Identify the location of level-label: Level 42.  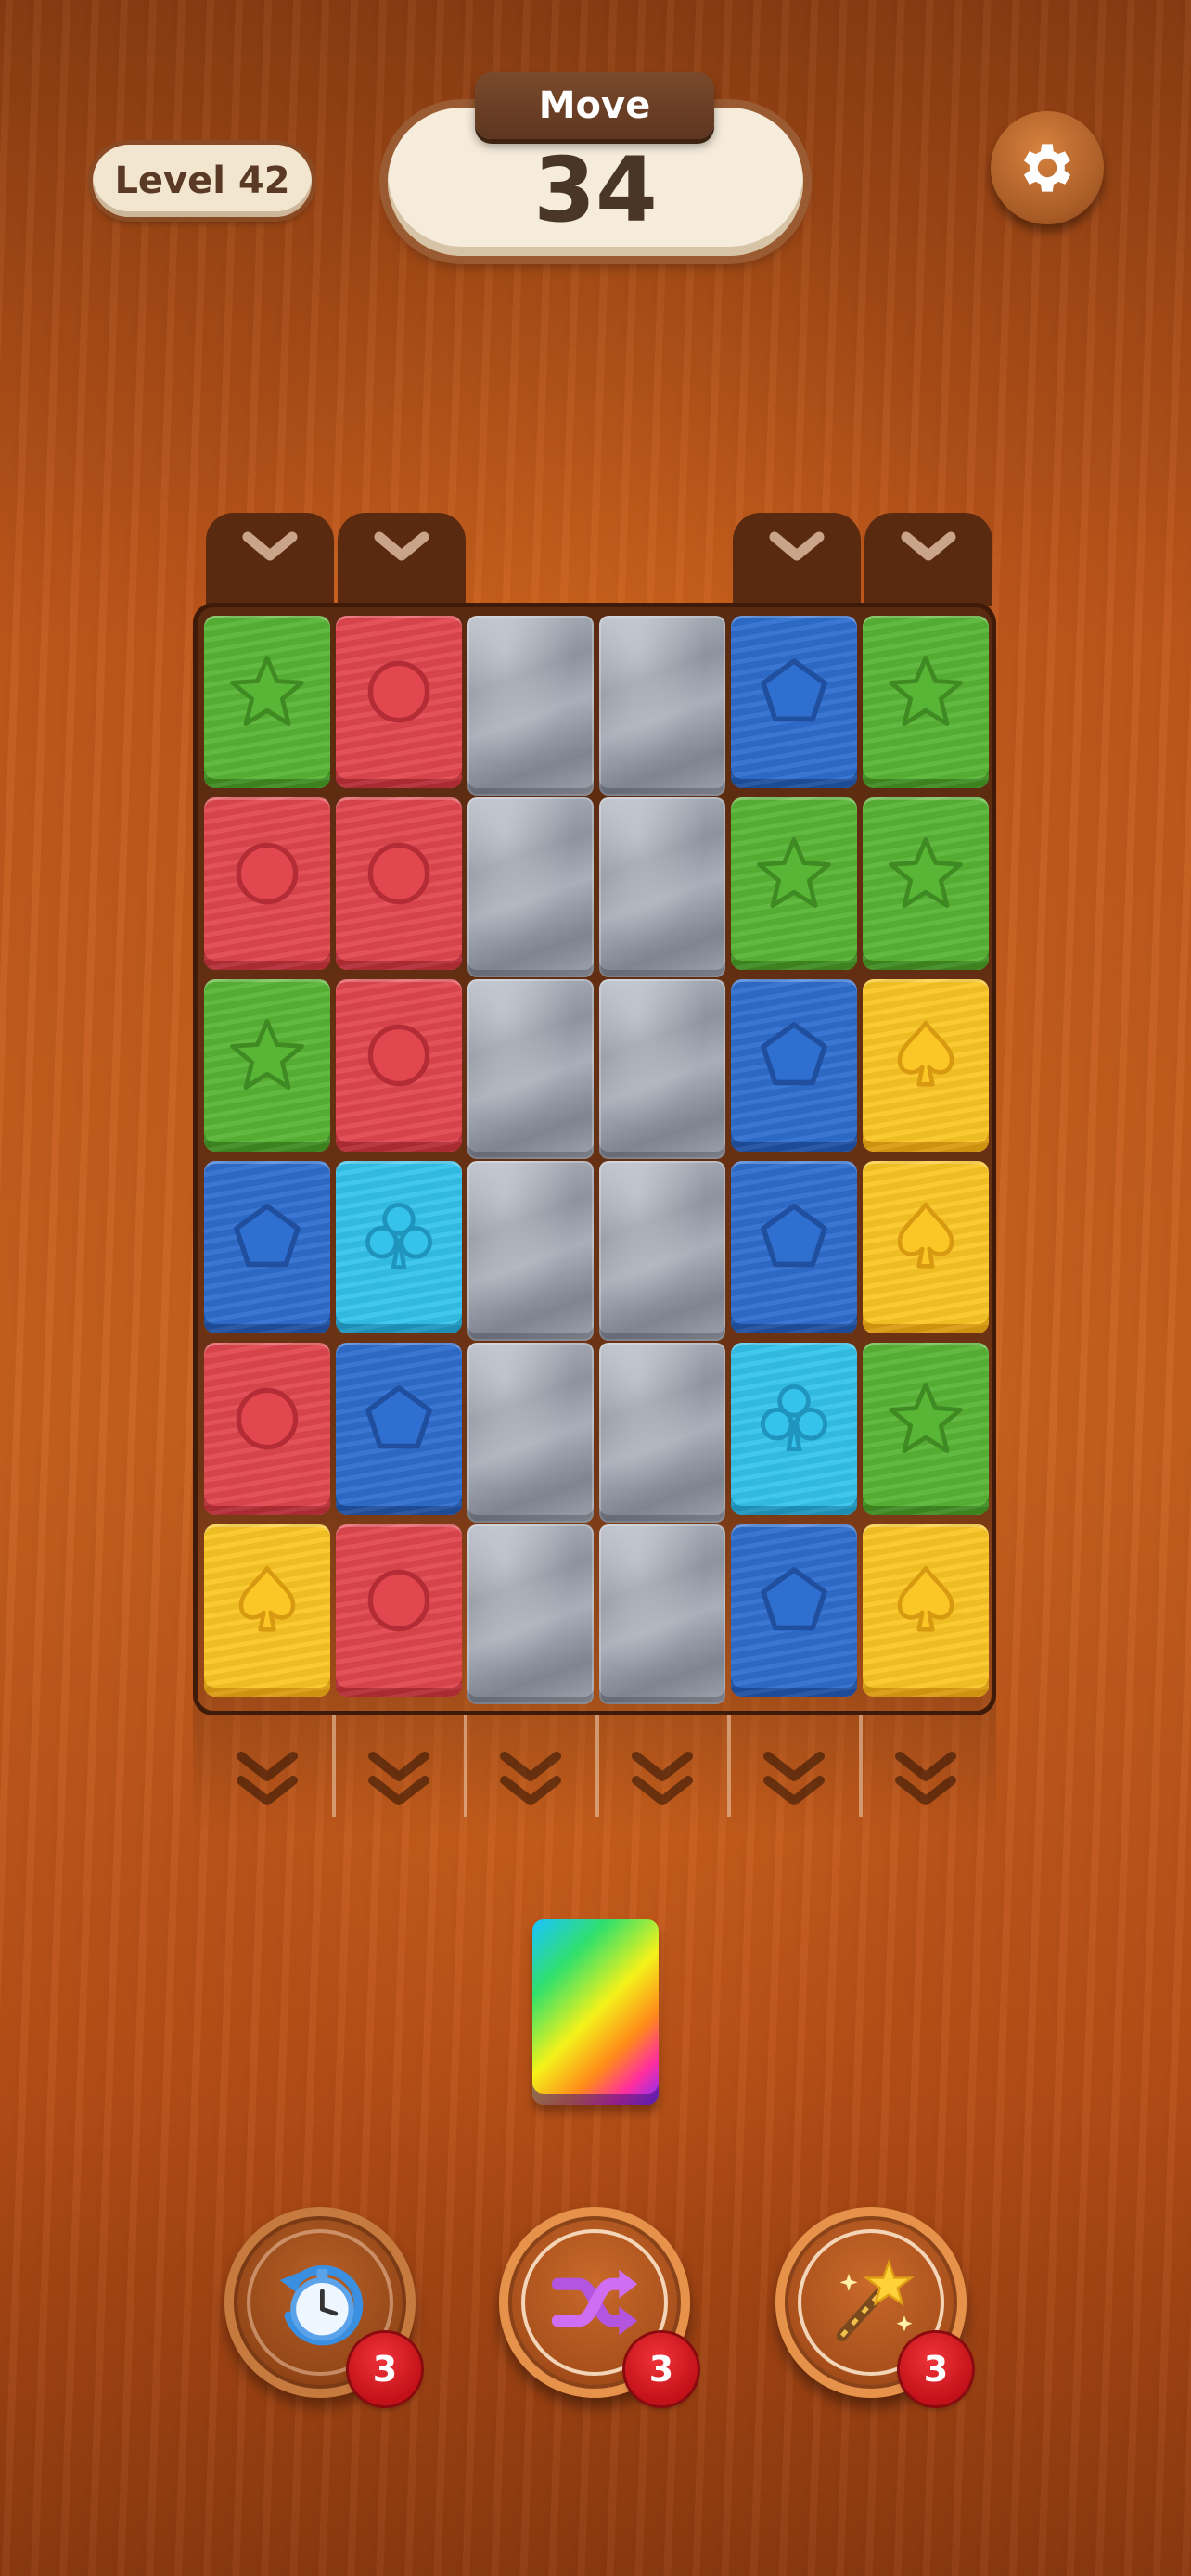
(202, 181).